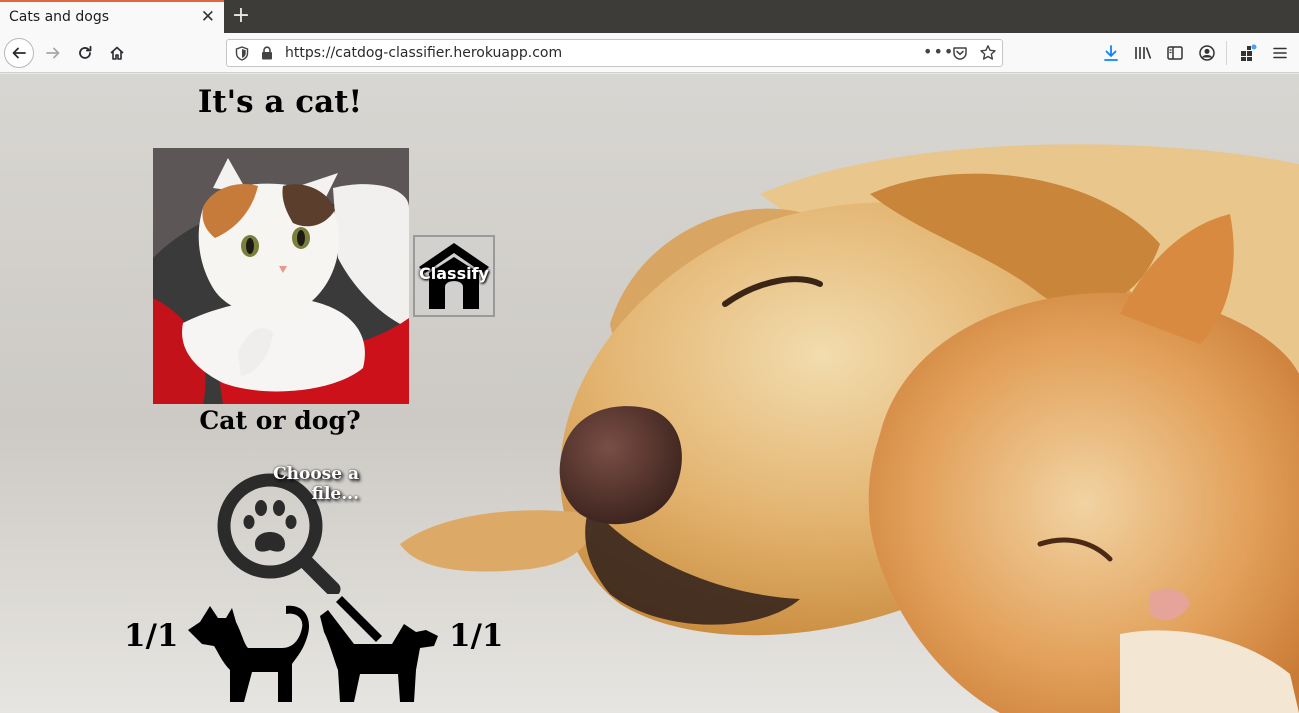  I want to click on cat-silhouette-icon, so click(249, 653).